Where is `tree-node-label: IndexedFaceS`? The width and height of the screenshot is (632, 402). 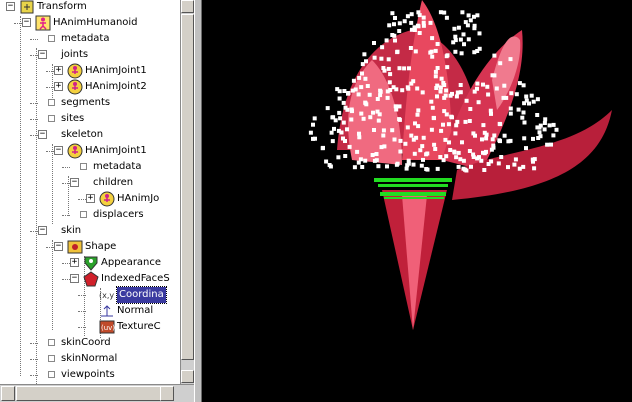 tree-node-label: IndexedFaceS is located at coordinates (135, 279).